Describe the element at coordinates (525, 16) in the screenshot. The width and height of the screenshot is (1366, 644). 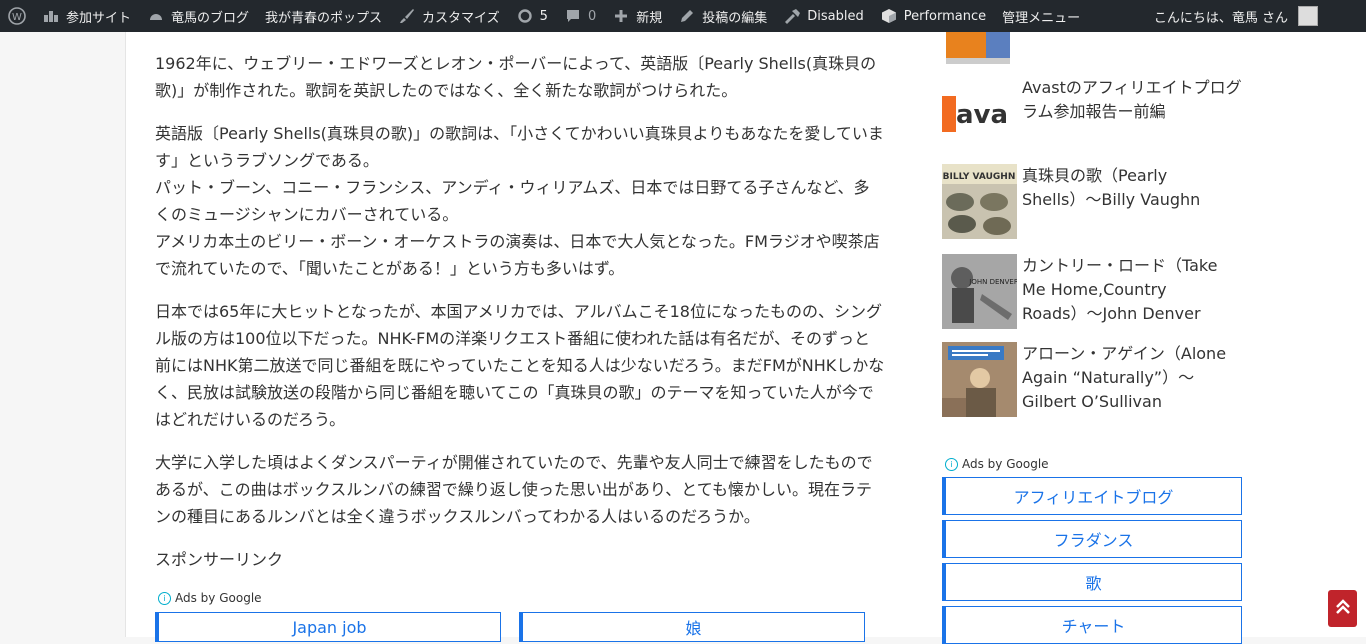
I see `updates-icon` at that location.